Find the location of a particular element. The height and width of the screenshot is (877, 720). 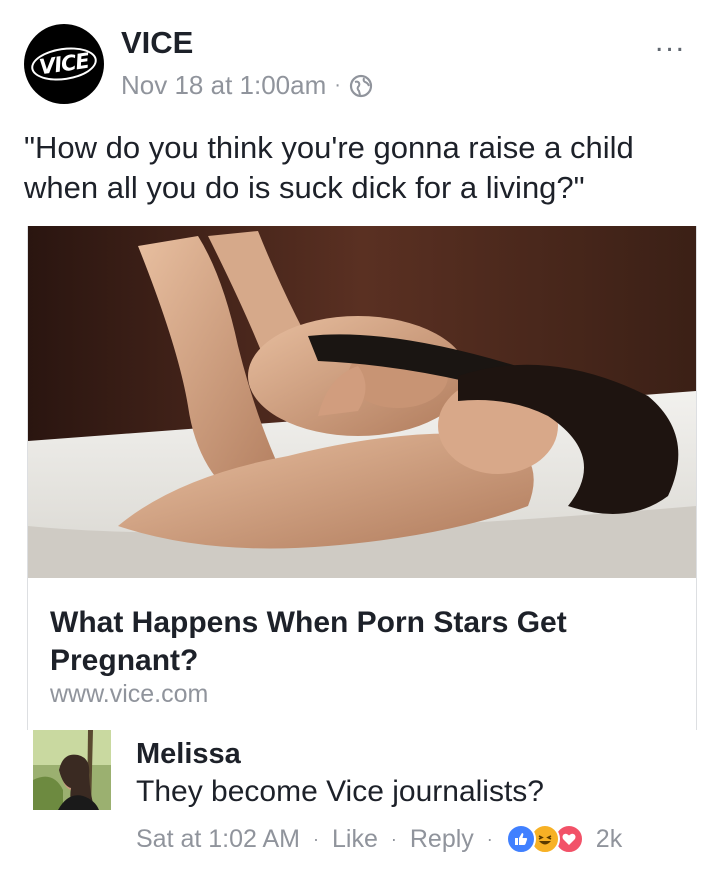

comment-timestamp: Sat at 1:02 AM is located at coordinates (218, 839).